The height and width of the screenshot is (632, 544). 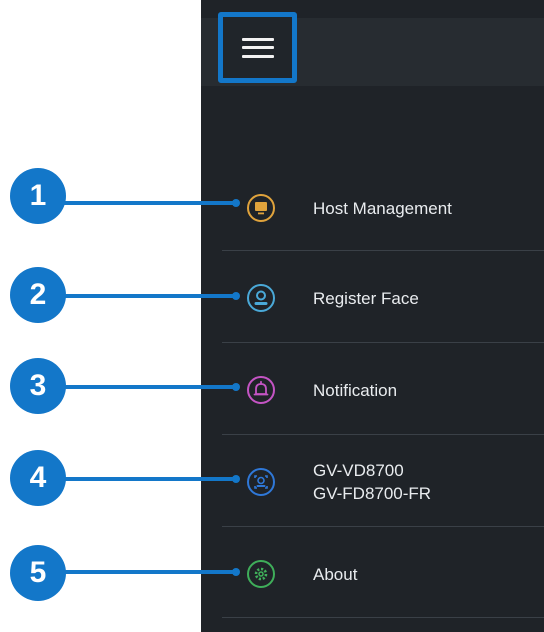 I want to click on menu-item-notification: Notification, so click(x=383, y=390).